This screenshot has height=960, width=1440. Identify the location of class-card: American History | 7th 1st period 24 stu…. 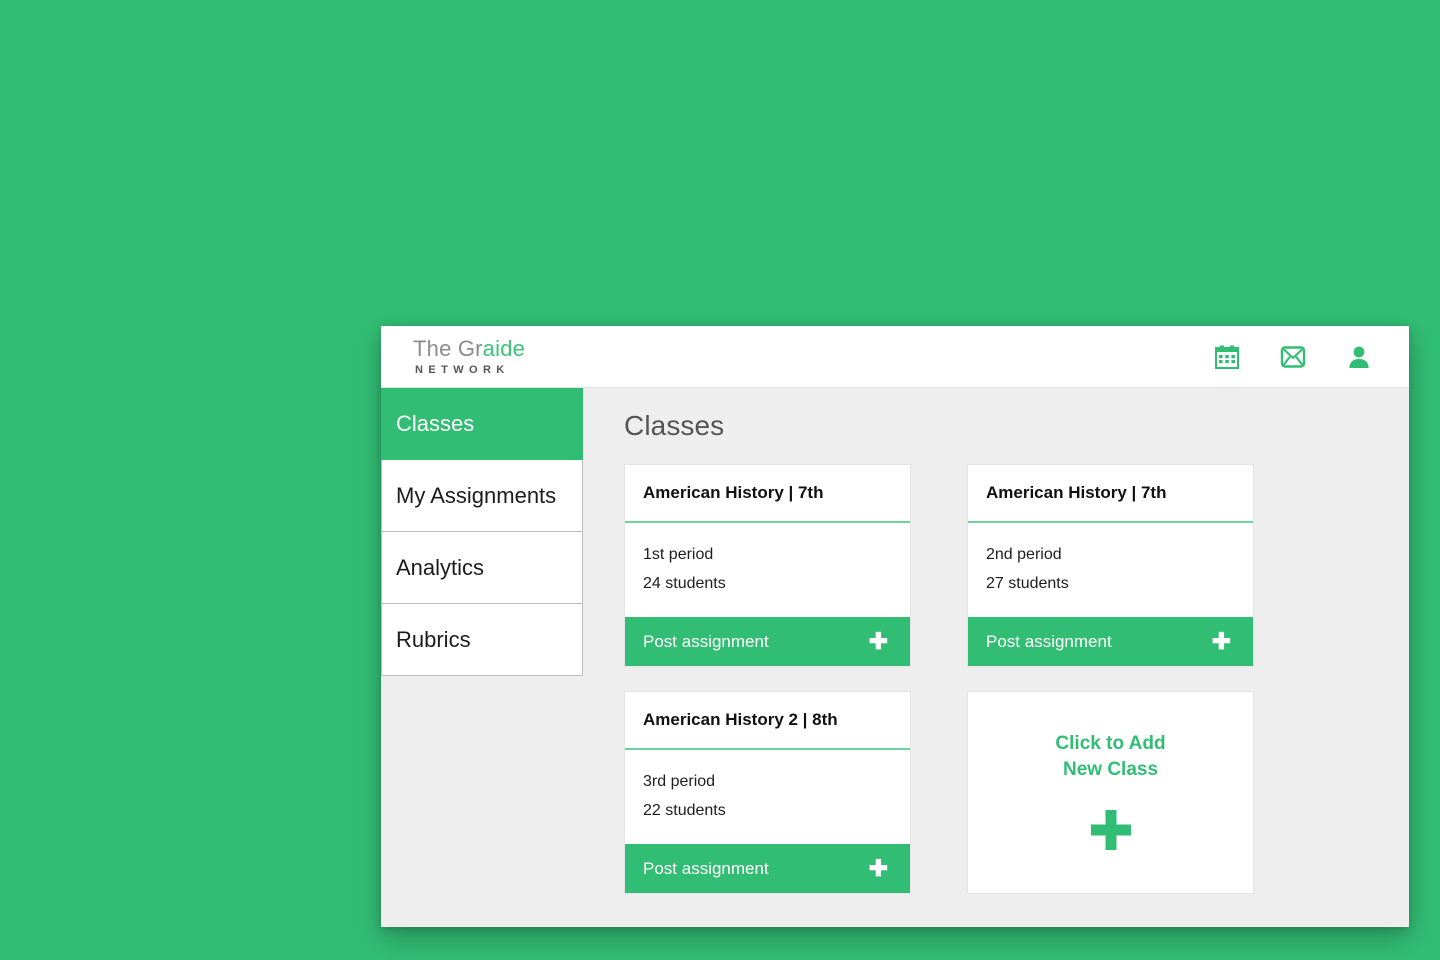
(767, 565).